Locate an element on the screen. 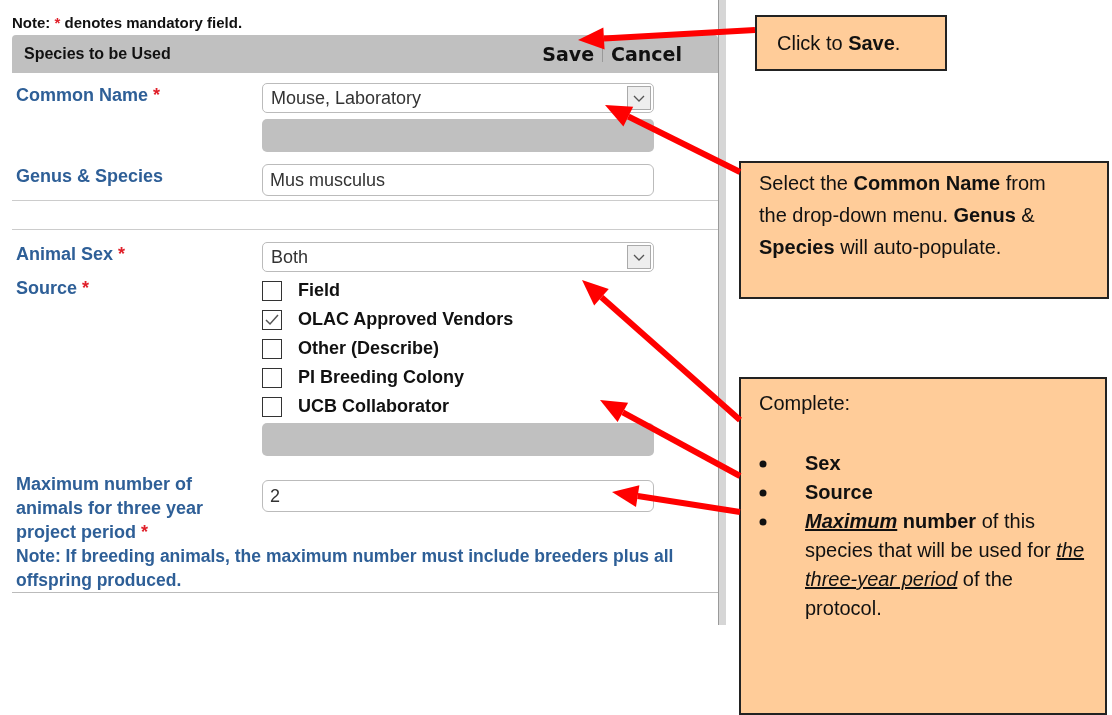 The height and width of the screenshot is (715, 1112). checkbox-option: Field is located at coordinates (458, 290).